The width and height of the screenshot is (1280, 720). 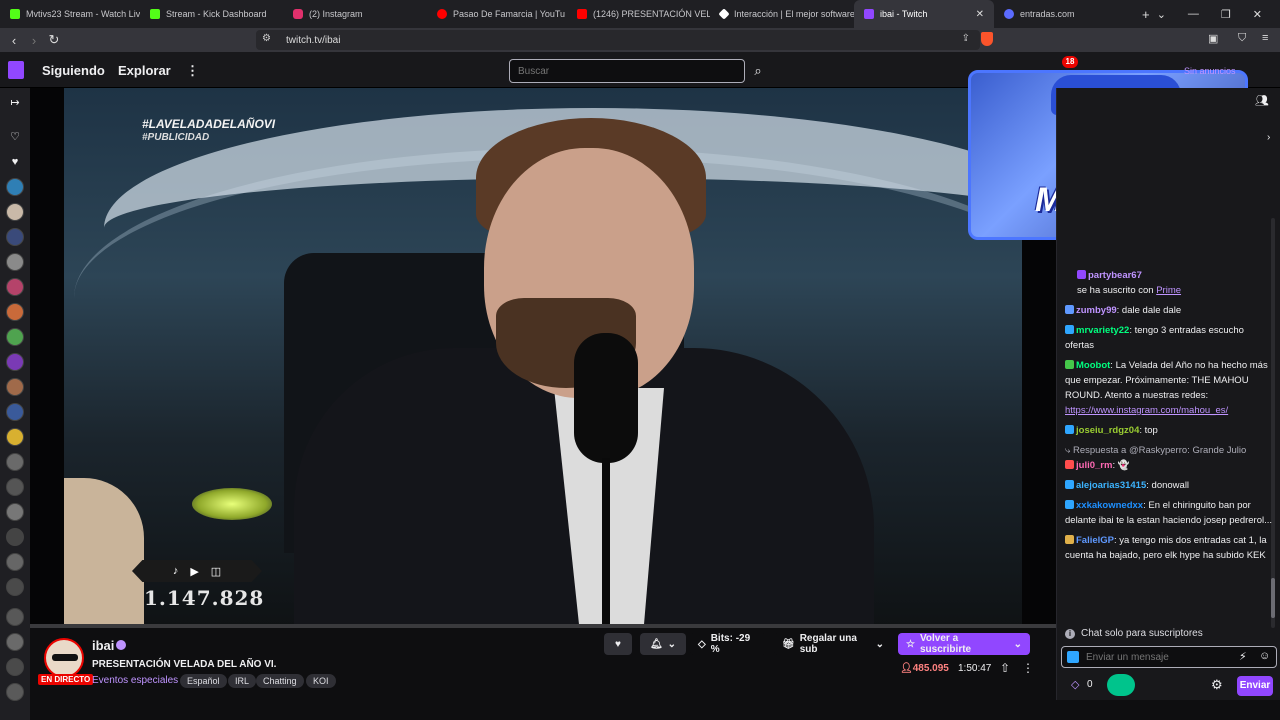 I want to click on emote-picker-icon: ☺, so click(x=1264, y=656).